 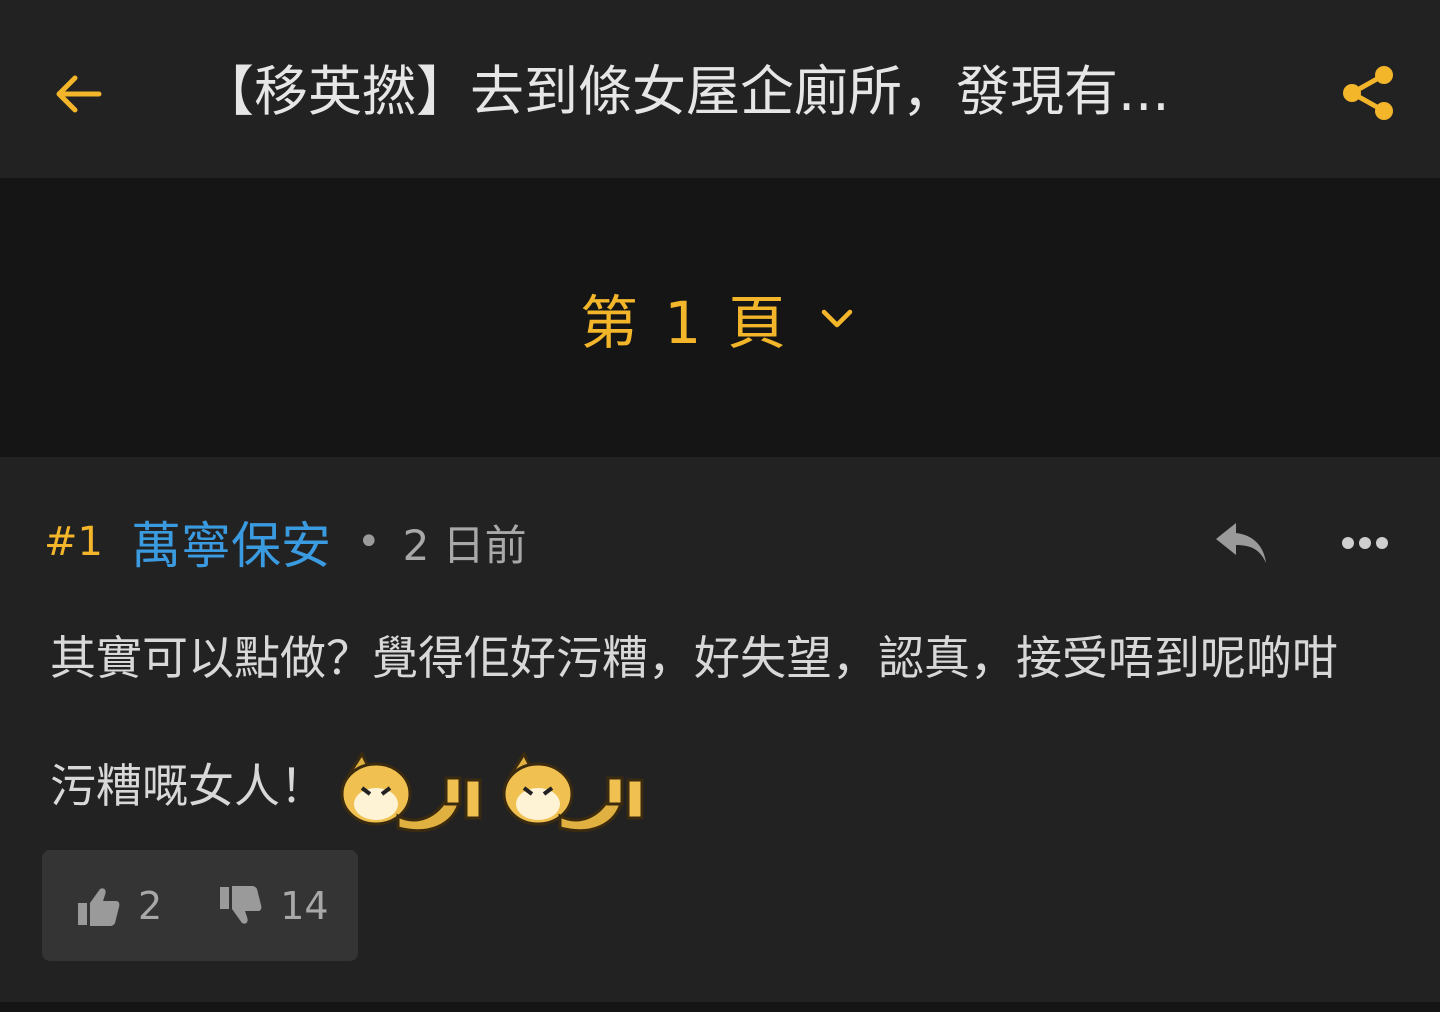 I want to click on divider, so click(x=720, y=1007).